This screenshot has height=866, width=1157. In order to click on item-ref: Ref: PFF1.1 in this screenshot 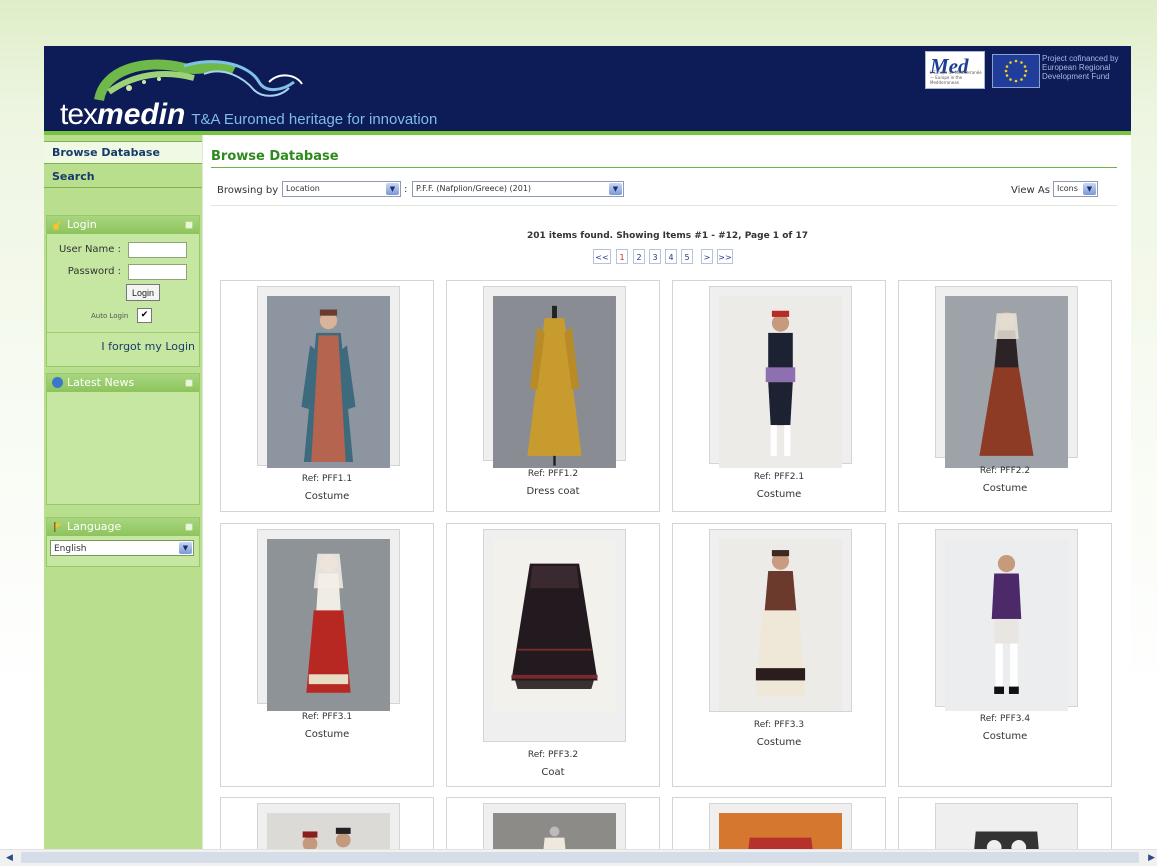, I will do `click(327, 479)`.